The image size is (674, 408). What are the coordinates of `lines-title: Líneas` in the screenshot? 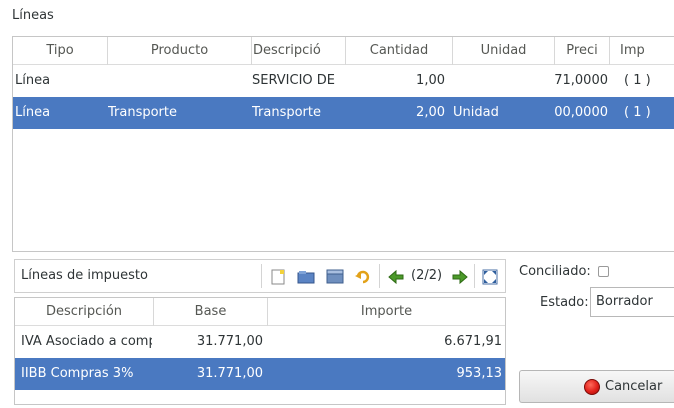 It's located at (33, 15).